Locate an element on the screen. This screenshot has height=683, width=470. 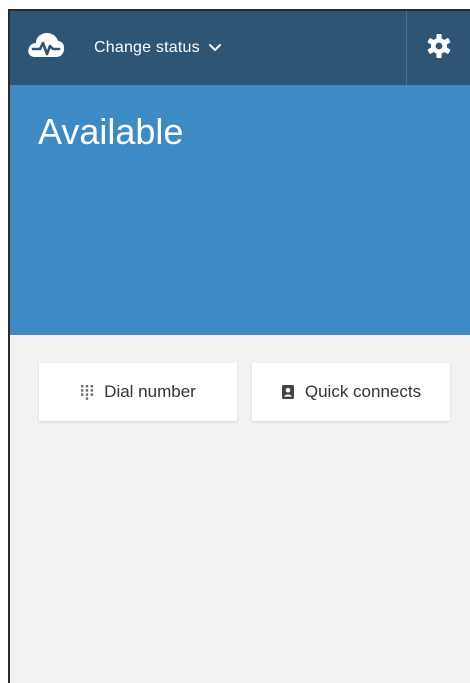
top-bar: Change status is located at coordinates (240, 48).